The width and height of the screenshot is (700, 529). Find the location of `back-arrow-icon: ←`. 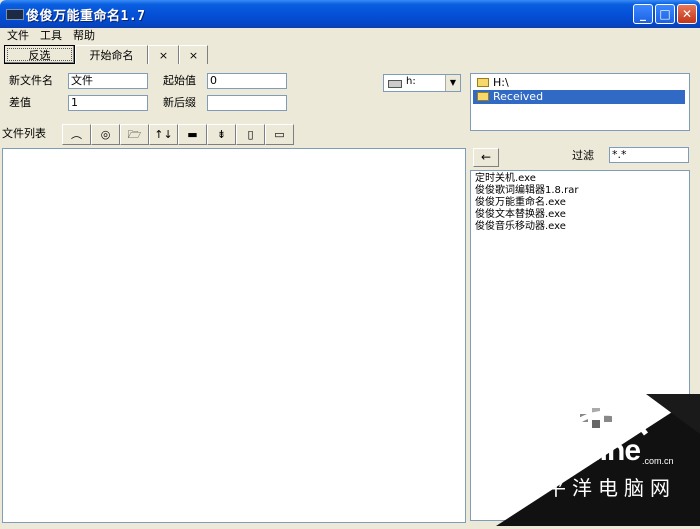

back-arrow-icon: ← is located at coordinates (486, 157).